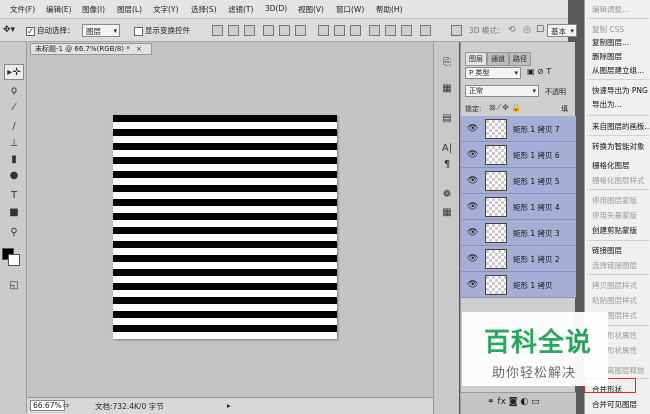 This screenshot has height=414, width=650. I want to click on context-menu-item: 链接图层, so click(607, 250).